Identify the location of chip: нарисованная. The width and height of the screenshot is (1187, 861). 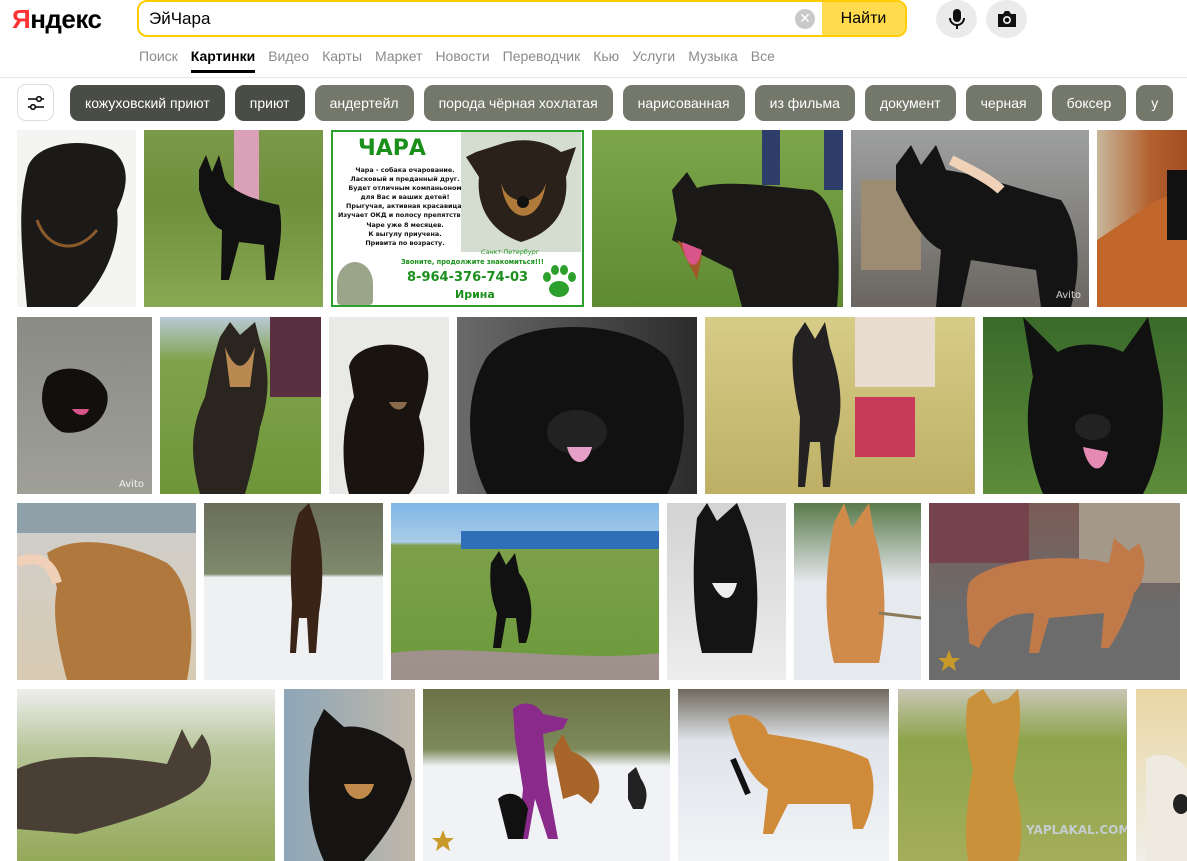
(683, 103).